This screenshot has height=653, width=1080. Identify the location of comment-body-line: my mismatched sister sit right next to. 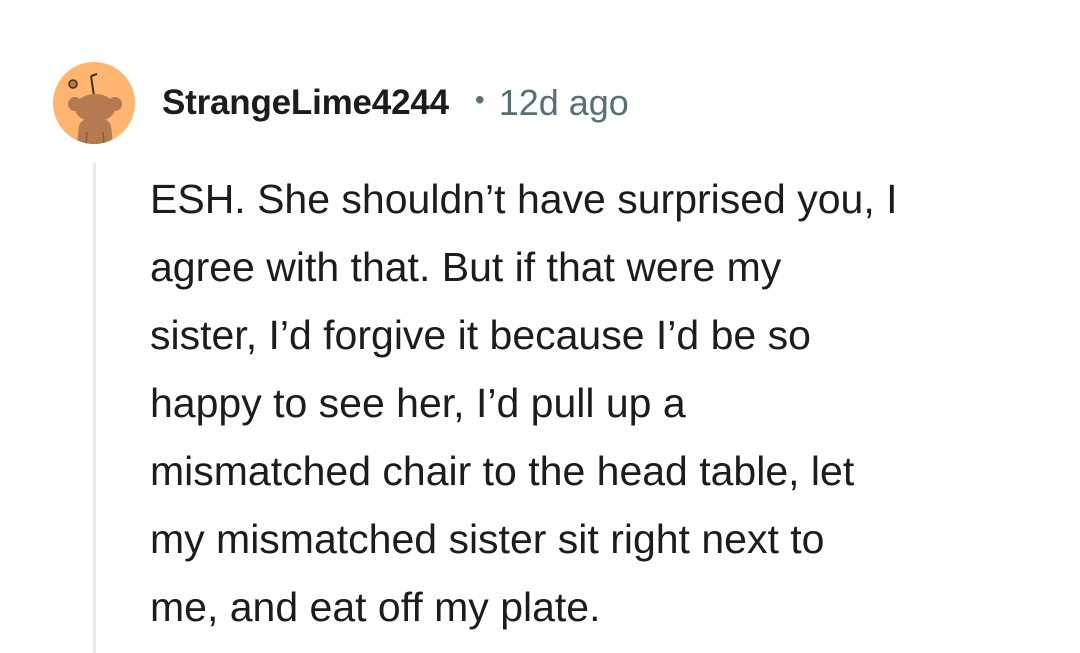
(487, 539).